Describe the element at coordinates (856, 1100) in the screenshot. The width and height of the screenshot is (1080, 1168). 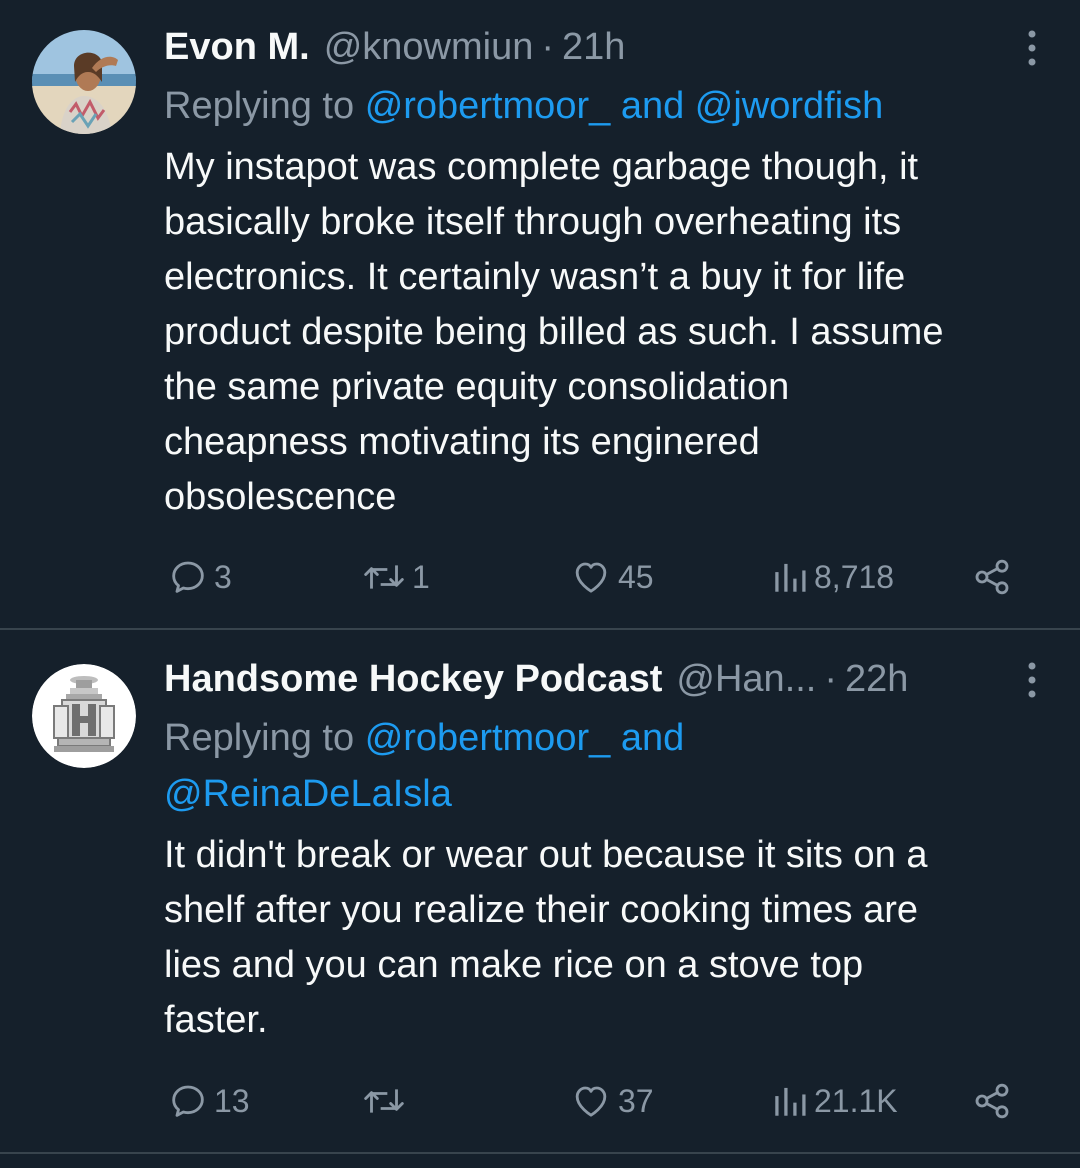
I see `views-count: 21.1K` at that location.